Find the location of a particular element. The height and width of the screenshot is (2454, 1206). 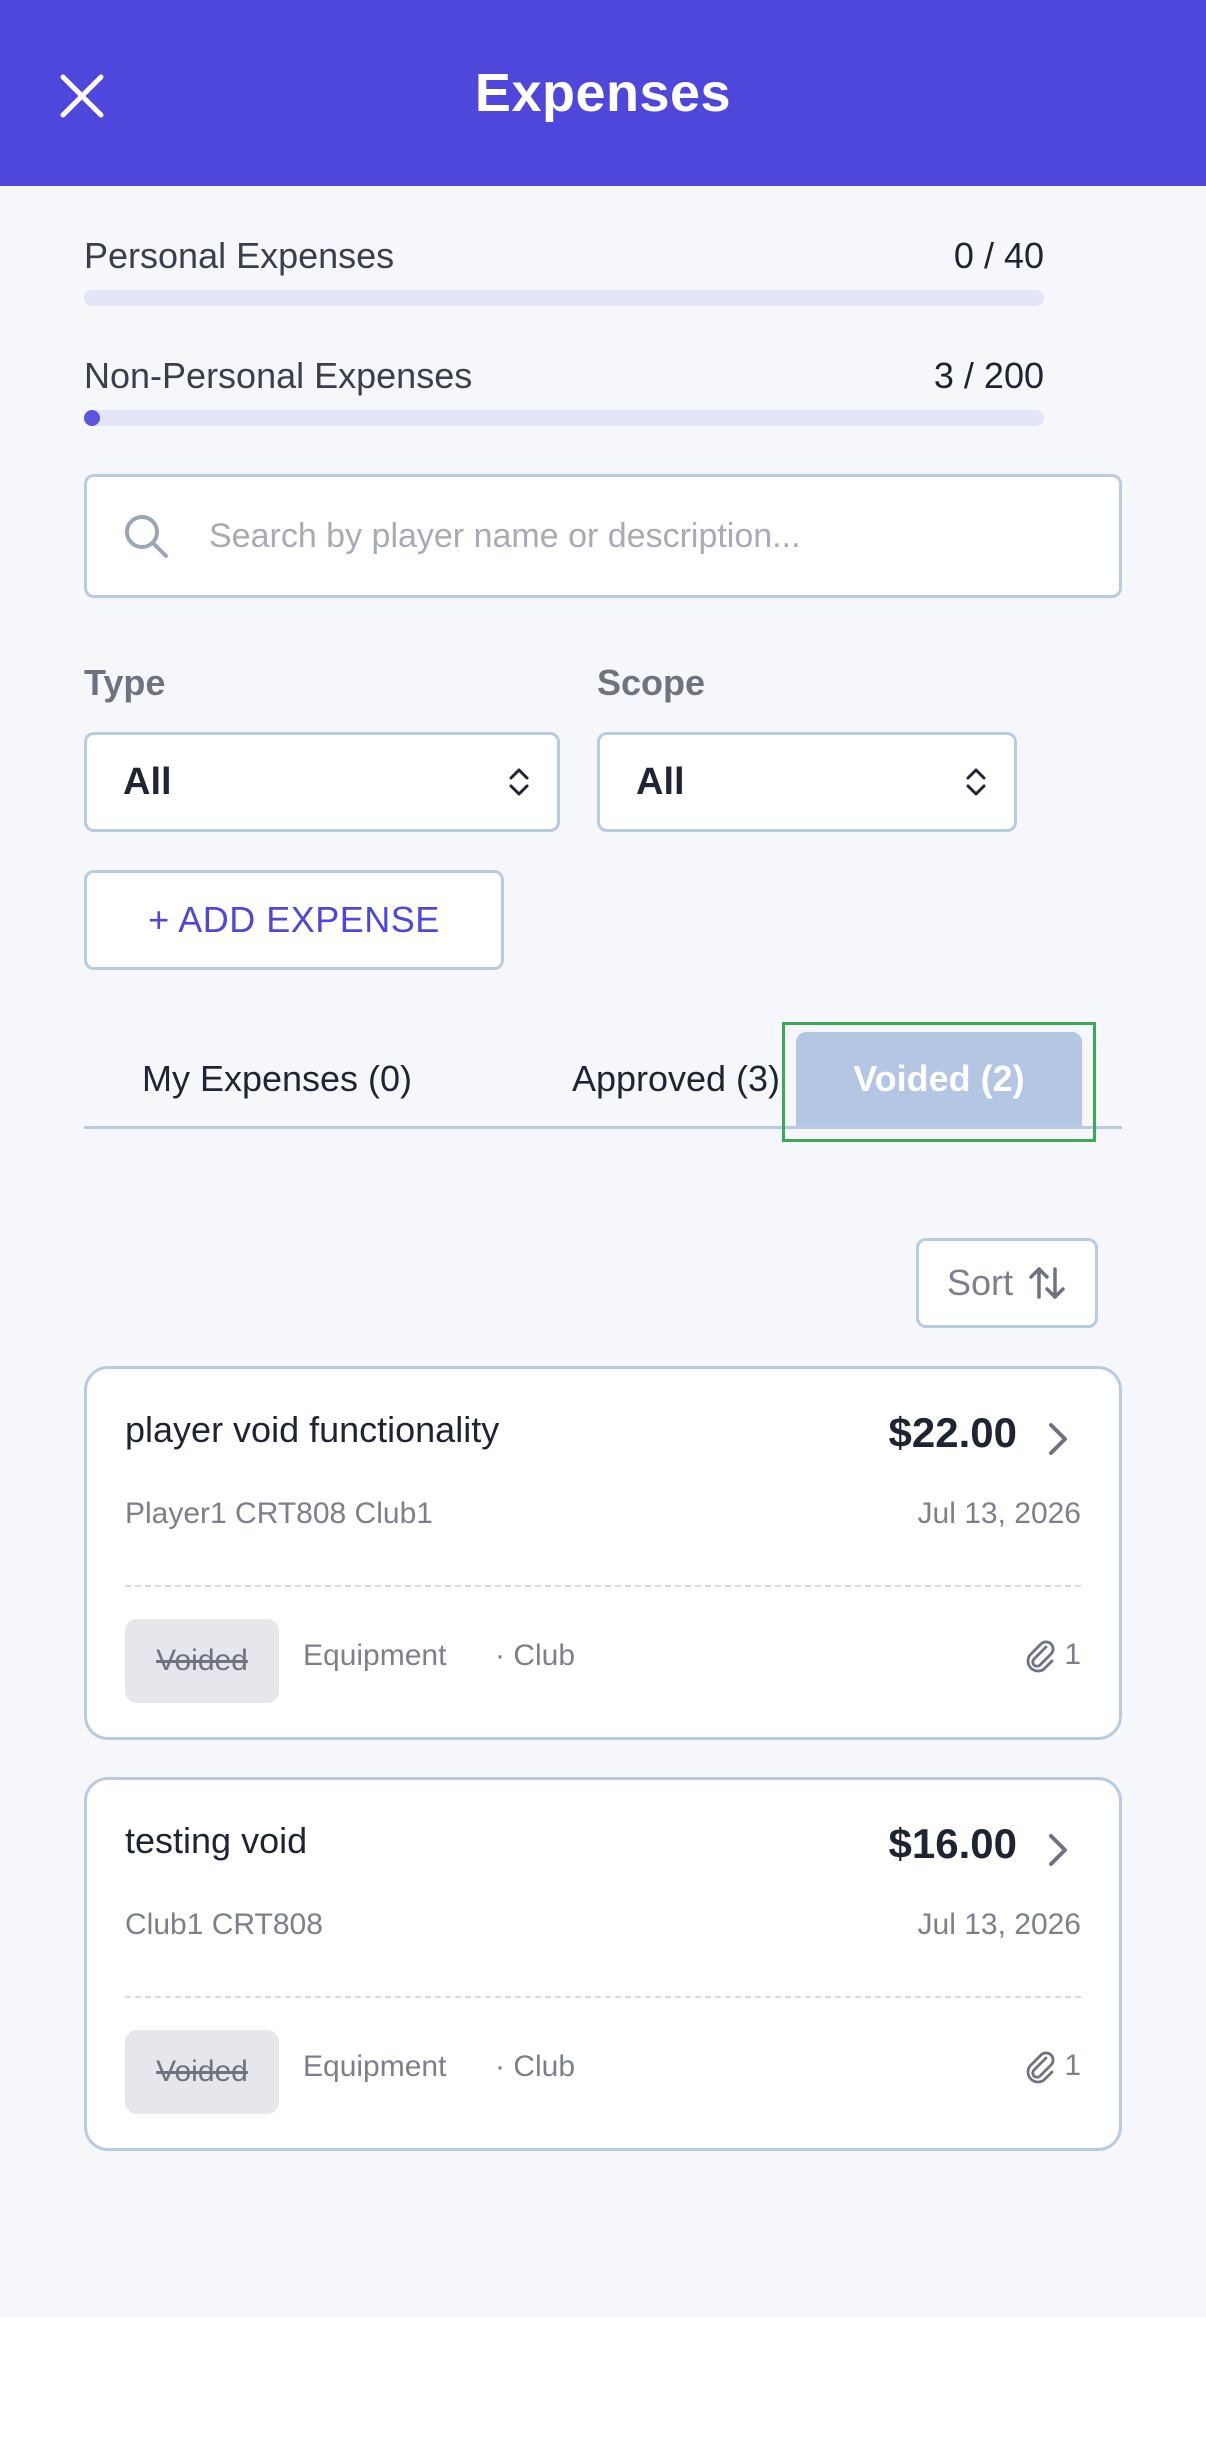

scope-filter-label: Scope is located at coordinates (651, 682).